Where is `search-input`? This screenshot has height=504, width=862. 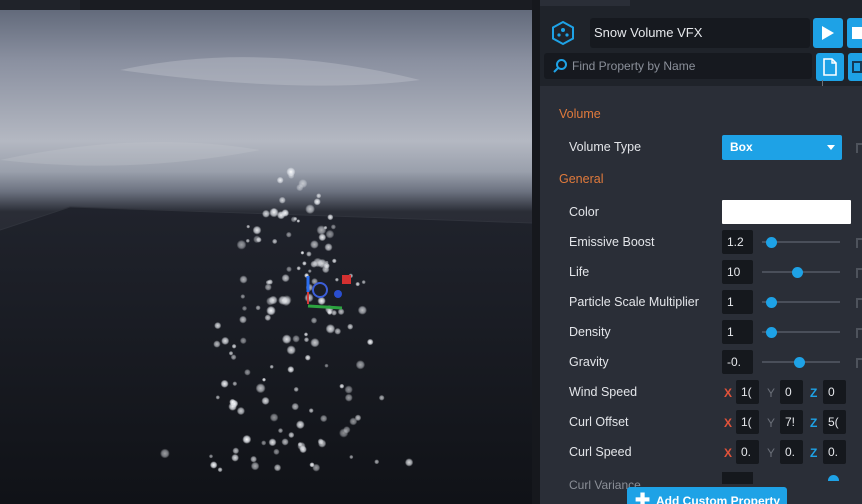 search-input is located at coordinates (687, 66).